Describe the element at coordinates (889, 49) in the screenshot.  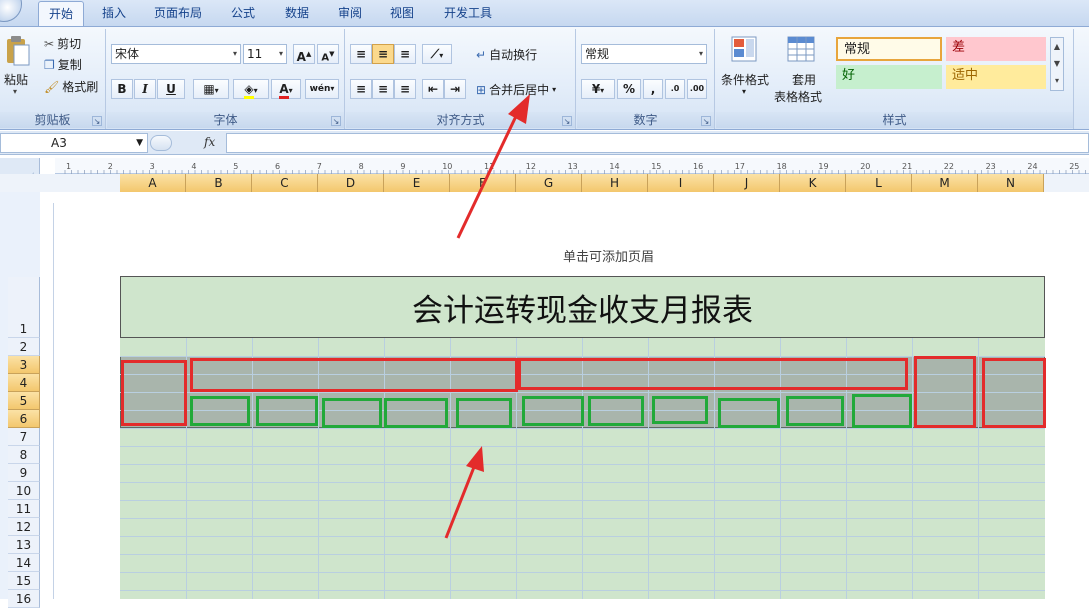
I see `style-normal: 常规` at that location.